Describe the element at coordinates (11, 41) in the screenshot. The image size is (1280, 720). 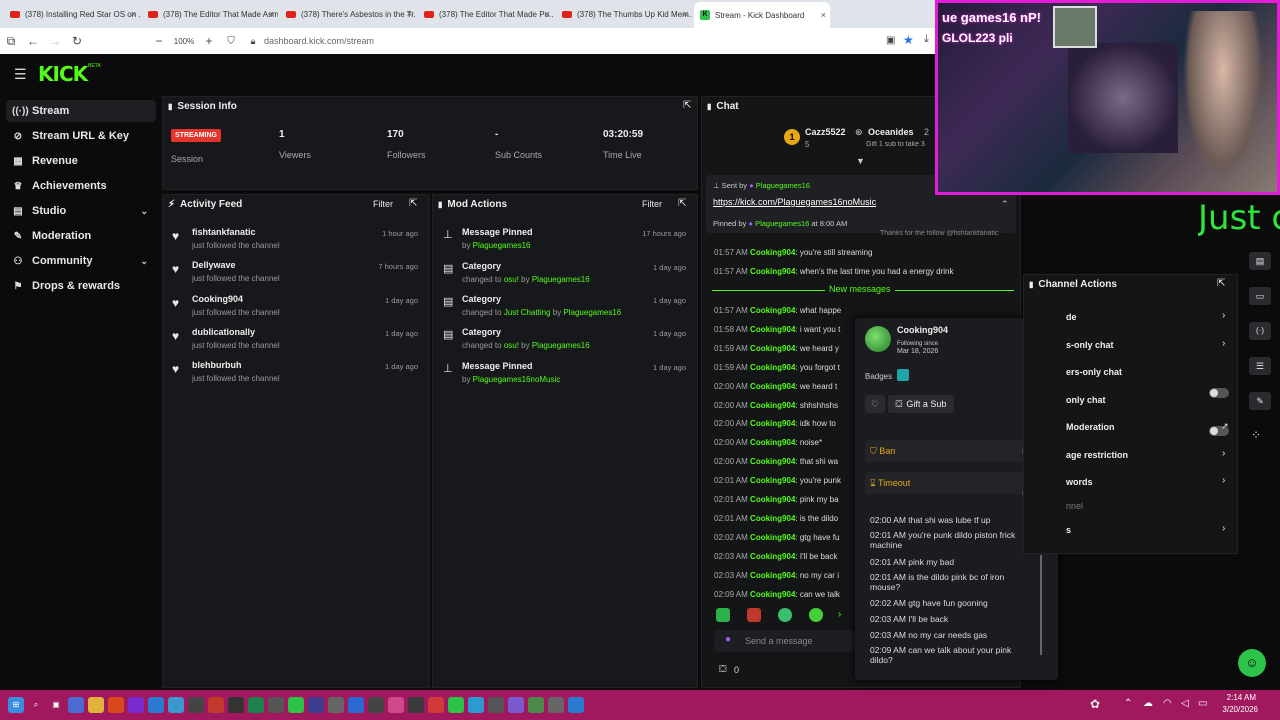
I see `sidebar-toggle-icon: ⧉` at that location.